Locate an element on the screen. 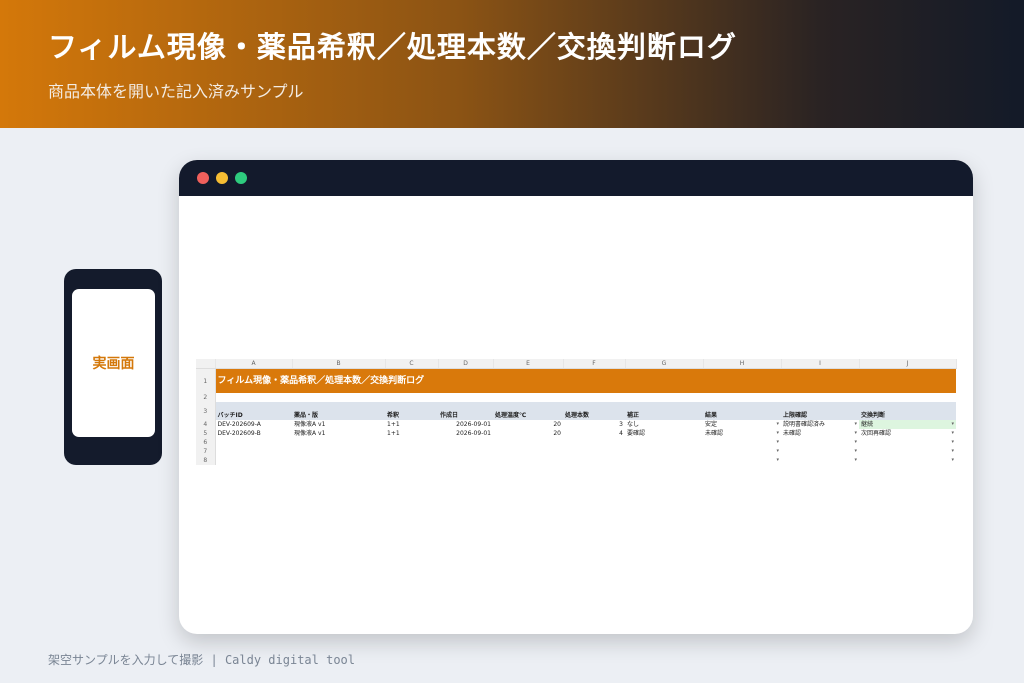 The image size is (1024, 683). maximize-window-dot is located at coordinates (241, 178).